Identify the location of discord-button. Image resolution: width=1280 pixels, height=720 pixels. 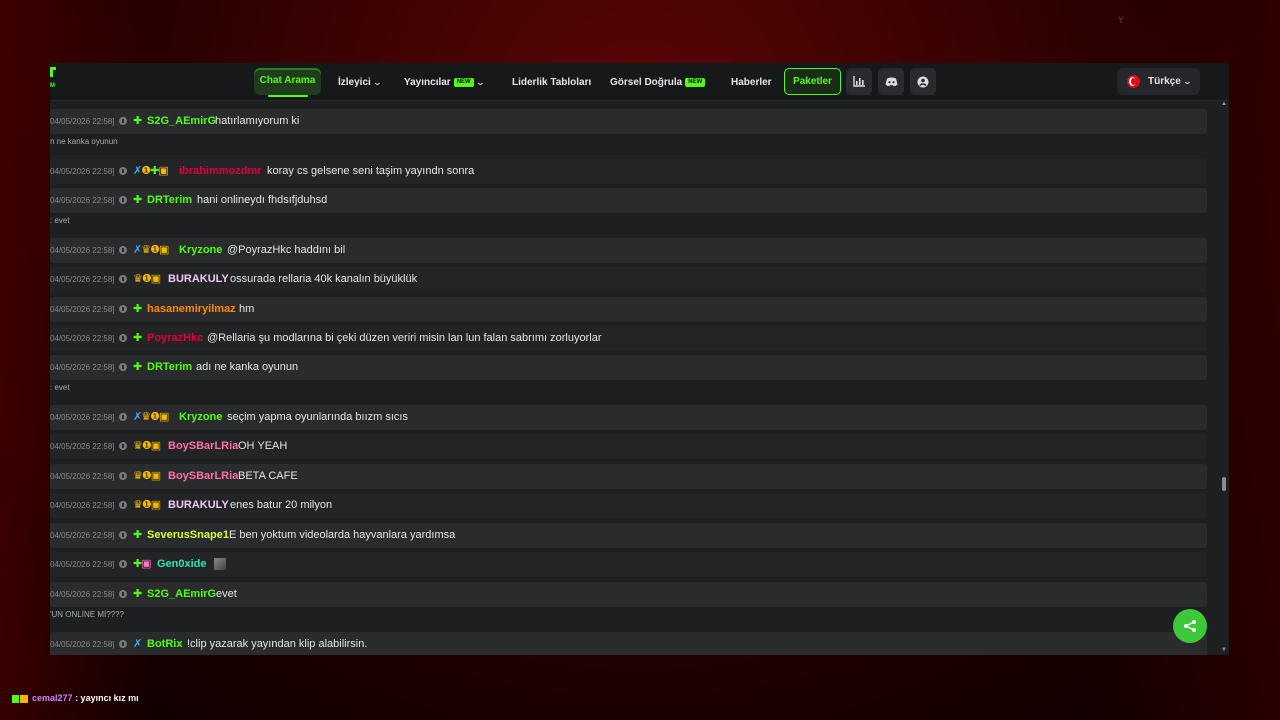
(891, 81).